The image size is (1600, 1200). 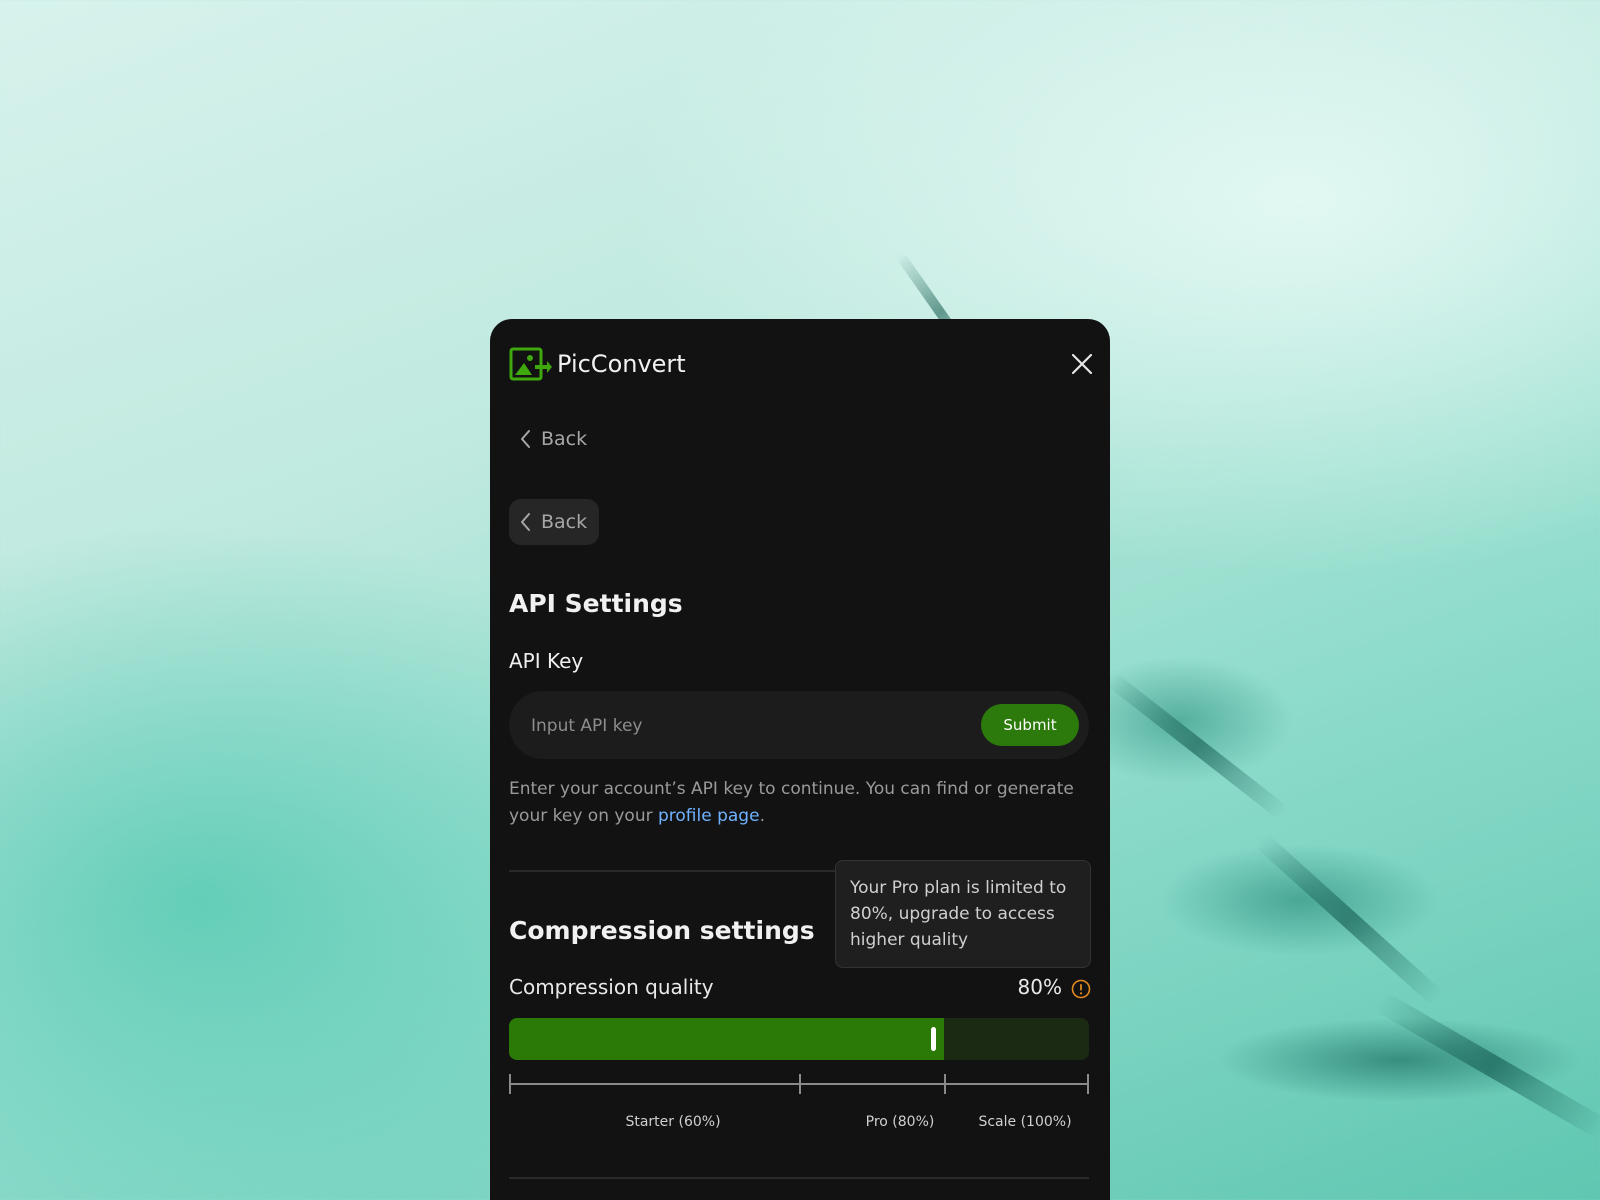 I want to click on quality-slider-fill, so click(x=726, y=1039).